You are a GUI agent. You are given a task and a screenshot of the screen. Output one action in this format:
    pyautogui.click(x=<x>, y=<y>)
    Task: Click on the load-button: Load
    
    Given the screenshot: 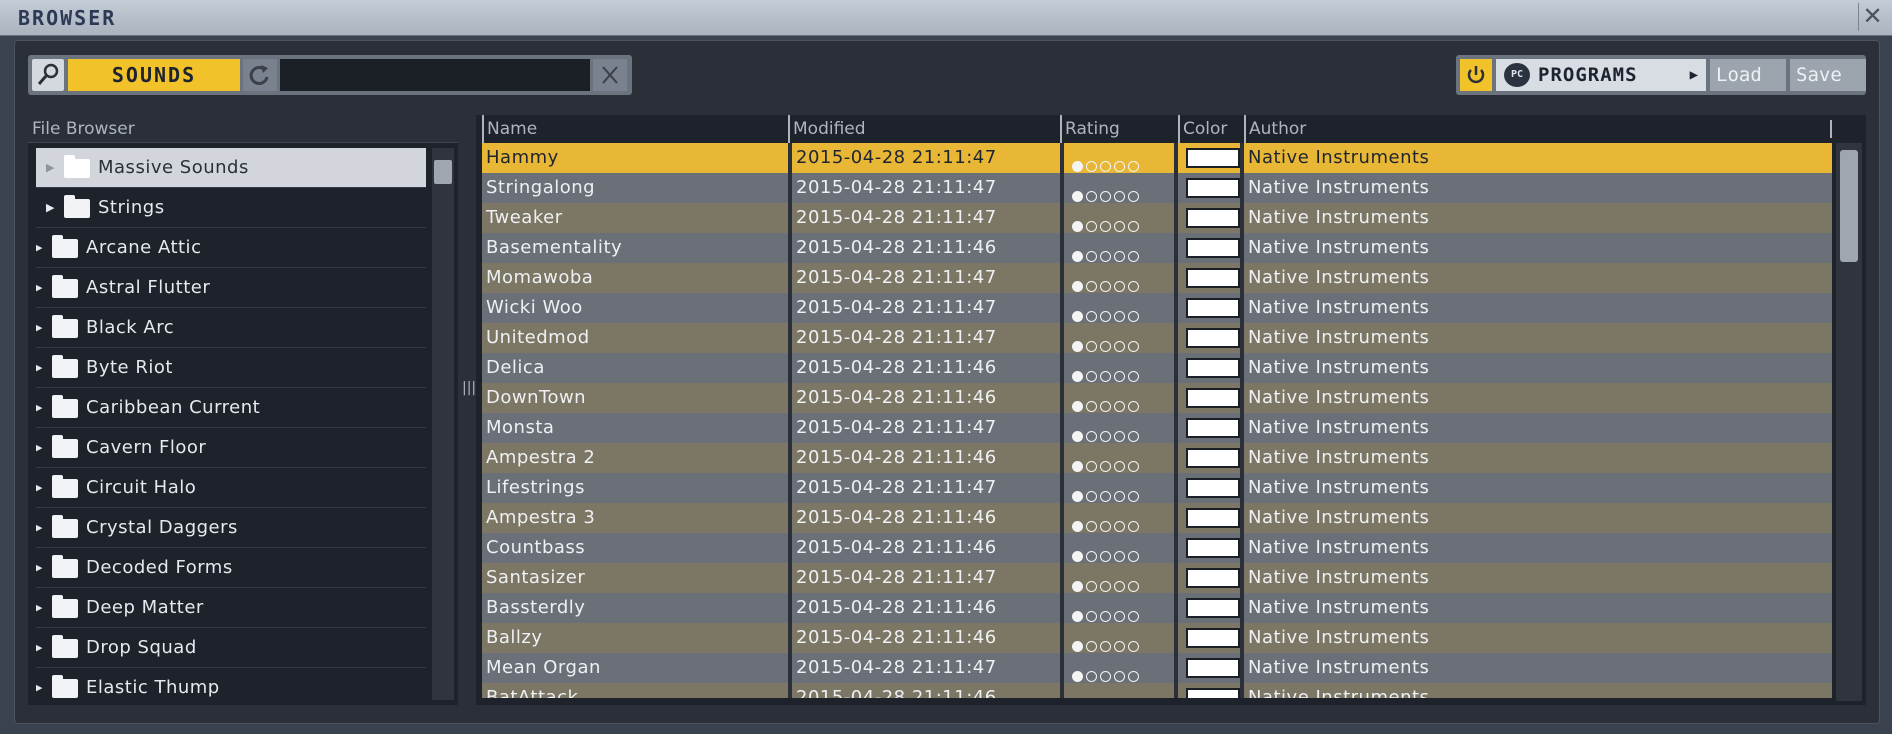 What is the action you would take?
    pyautogui.click(x=1748, y=75)
    